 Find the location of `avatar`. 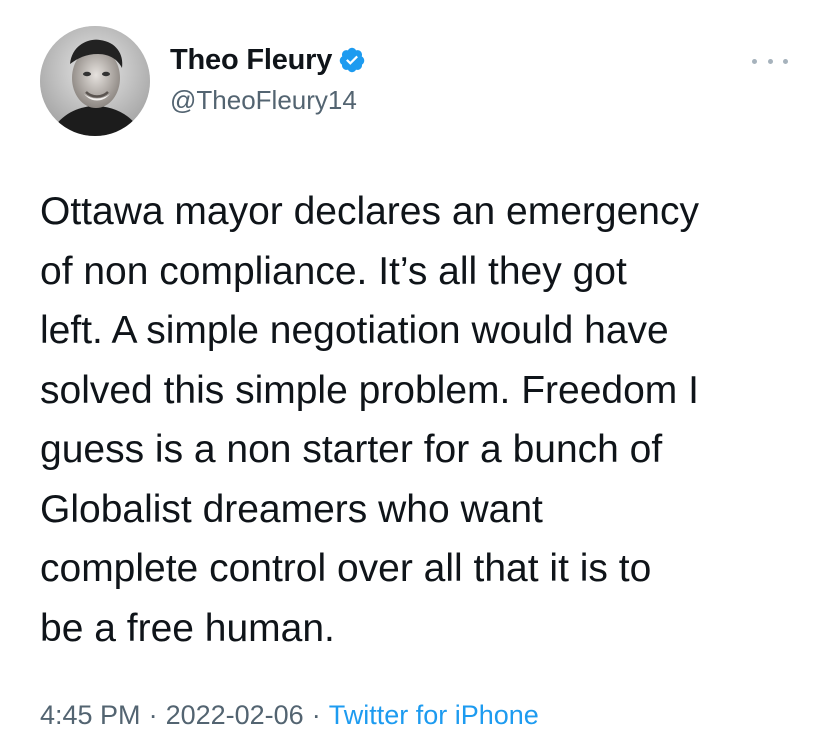

avatar is located at coordinates (95, 81).